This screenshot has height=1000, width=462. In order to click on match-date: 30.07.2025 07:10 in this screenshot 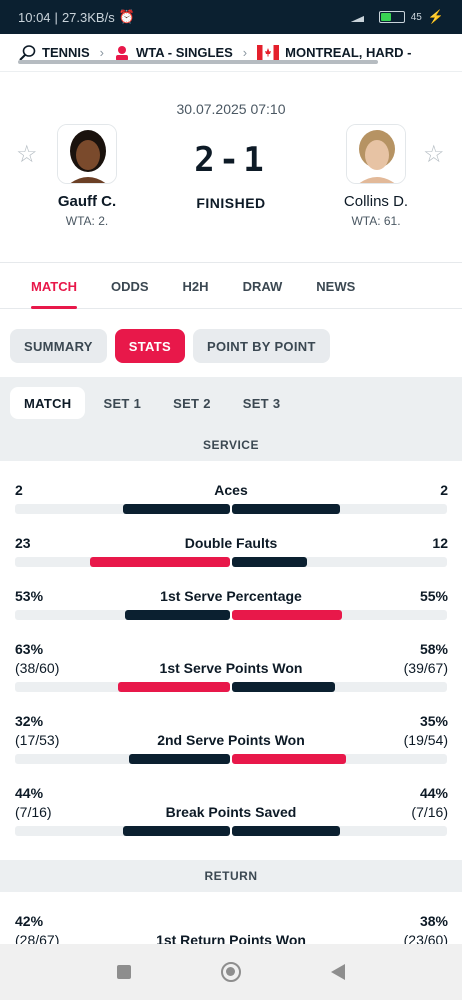, I will do `click(231, 109)`.